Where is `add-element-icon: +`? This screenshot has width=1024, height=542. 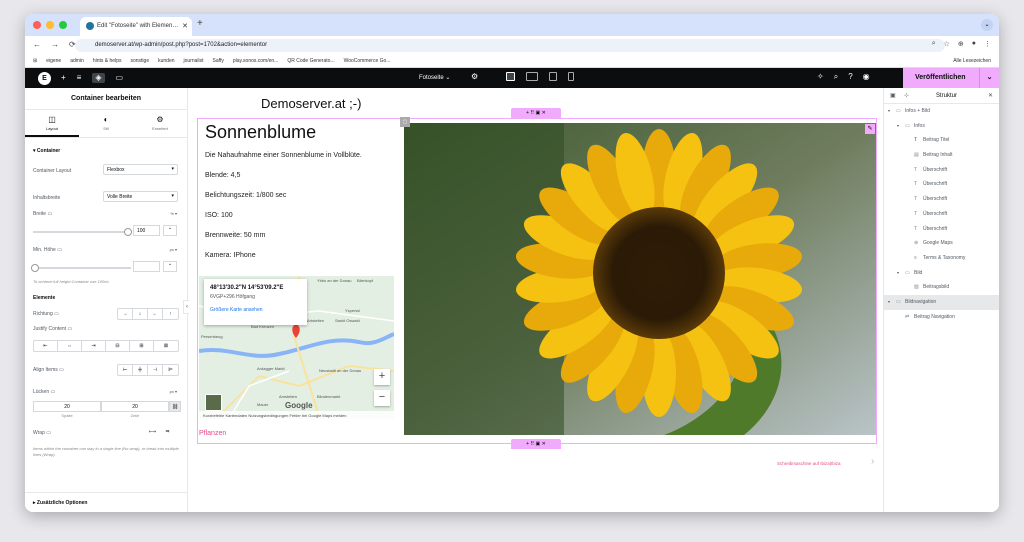
add-element-icon: + is located at coordinates (63, 78).